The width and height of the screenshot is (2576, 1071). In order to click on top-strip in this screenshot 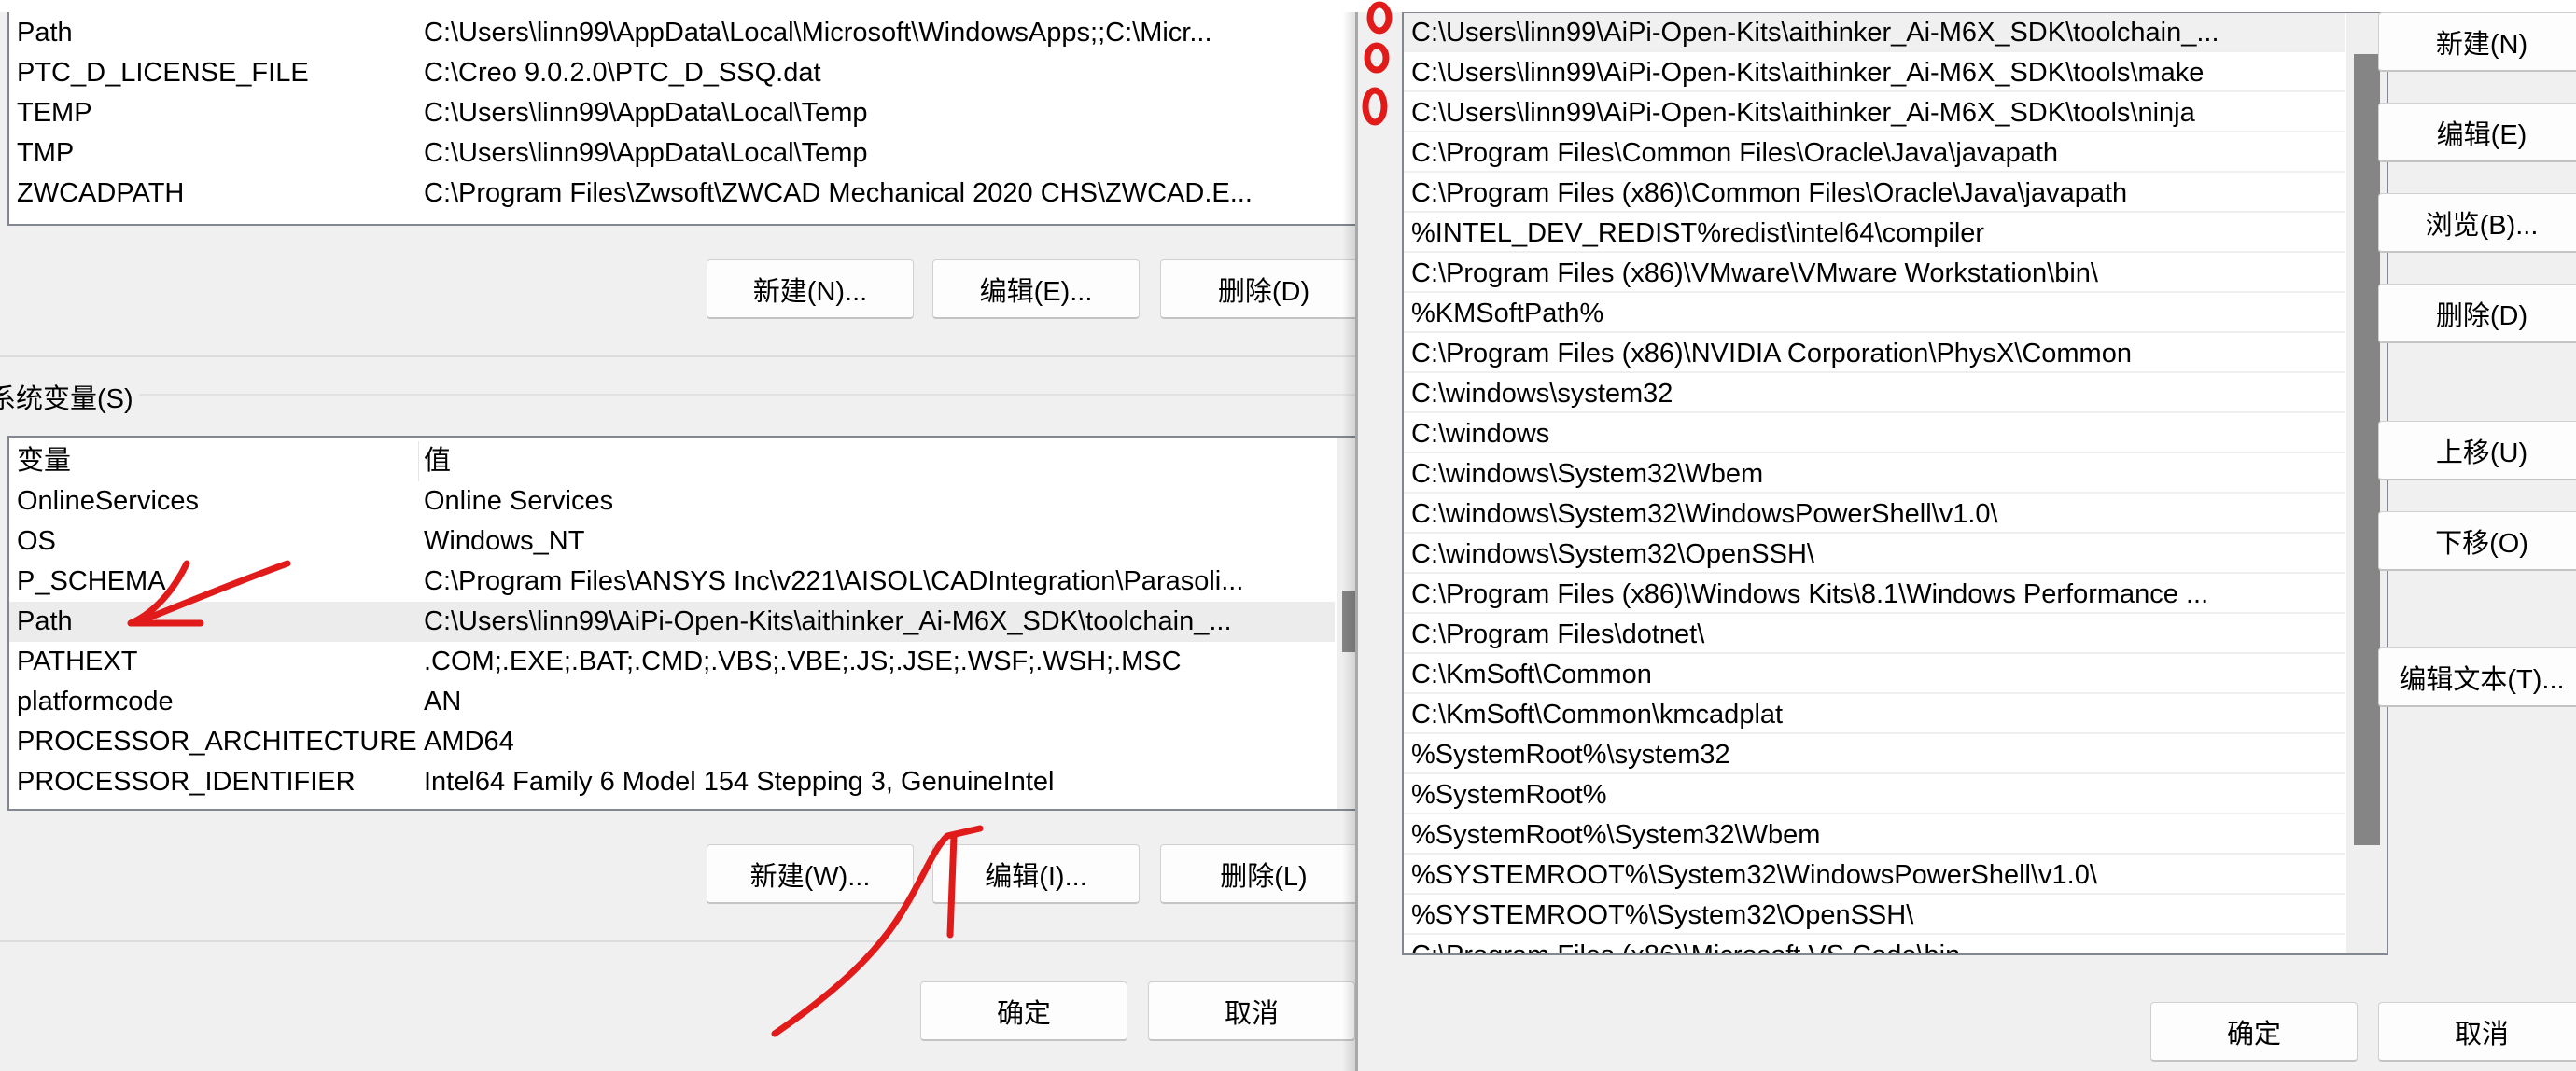, I will do `click(1288, 6)`.